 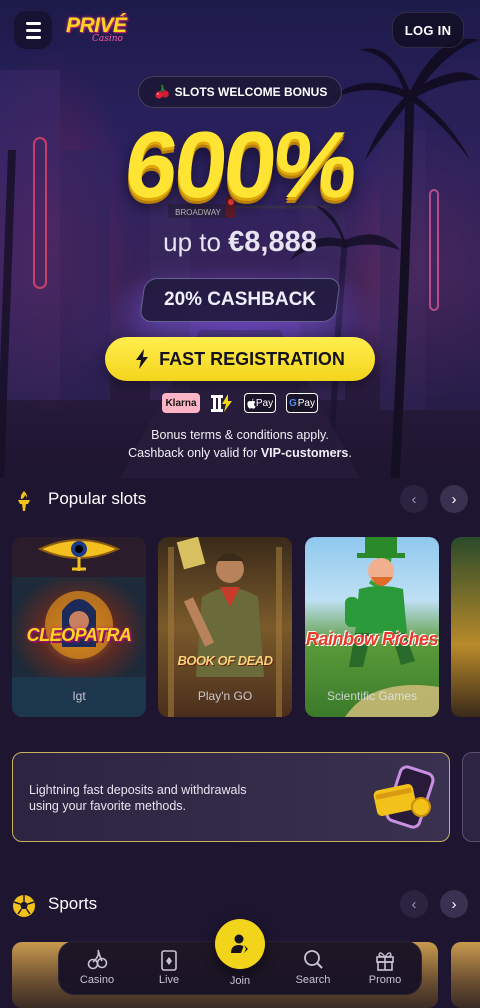 What do you see at coordinates (138, 790) in the screenshot?
I see `payments-info-line-1: Lightning fast deposits and withdrawals` at bounding box center [138, 790].